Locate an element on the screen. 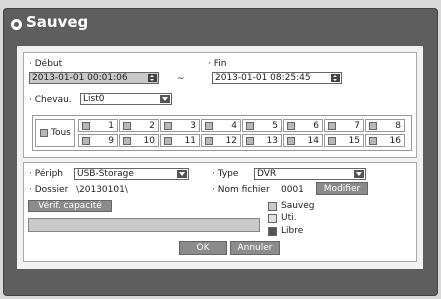  channel-number: 5 is located at coordinates (275, 125).